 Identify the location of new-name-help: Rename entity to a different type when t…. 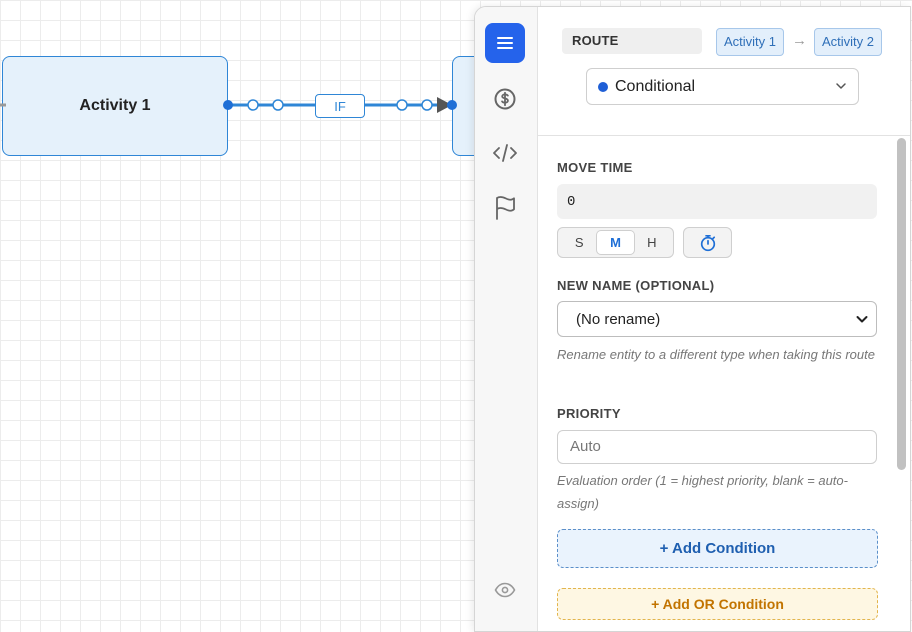
(716, 354).